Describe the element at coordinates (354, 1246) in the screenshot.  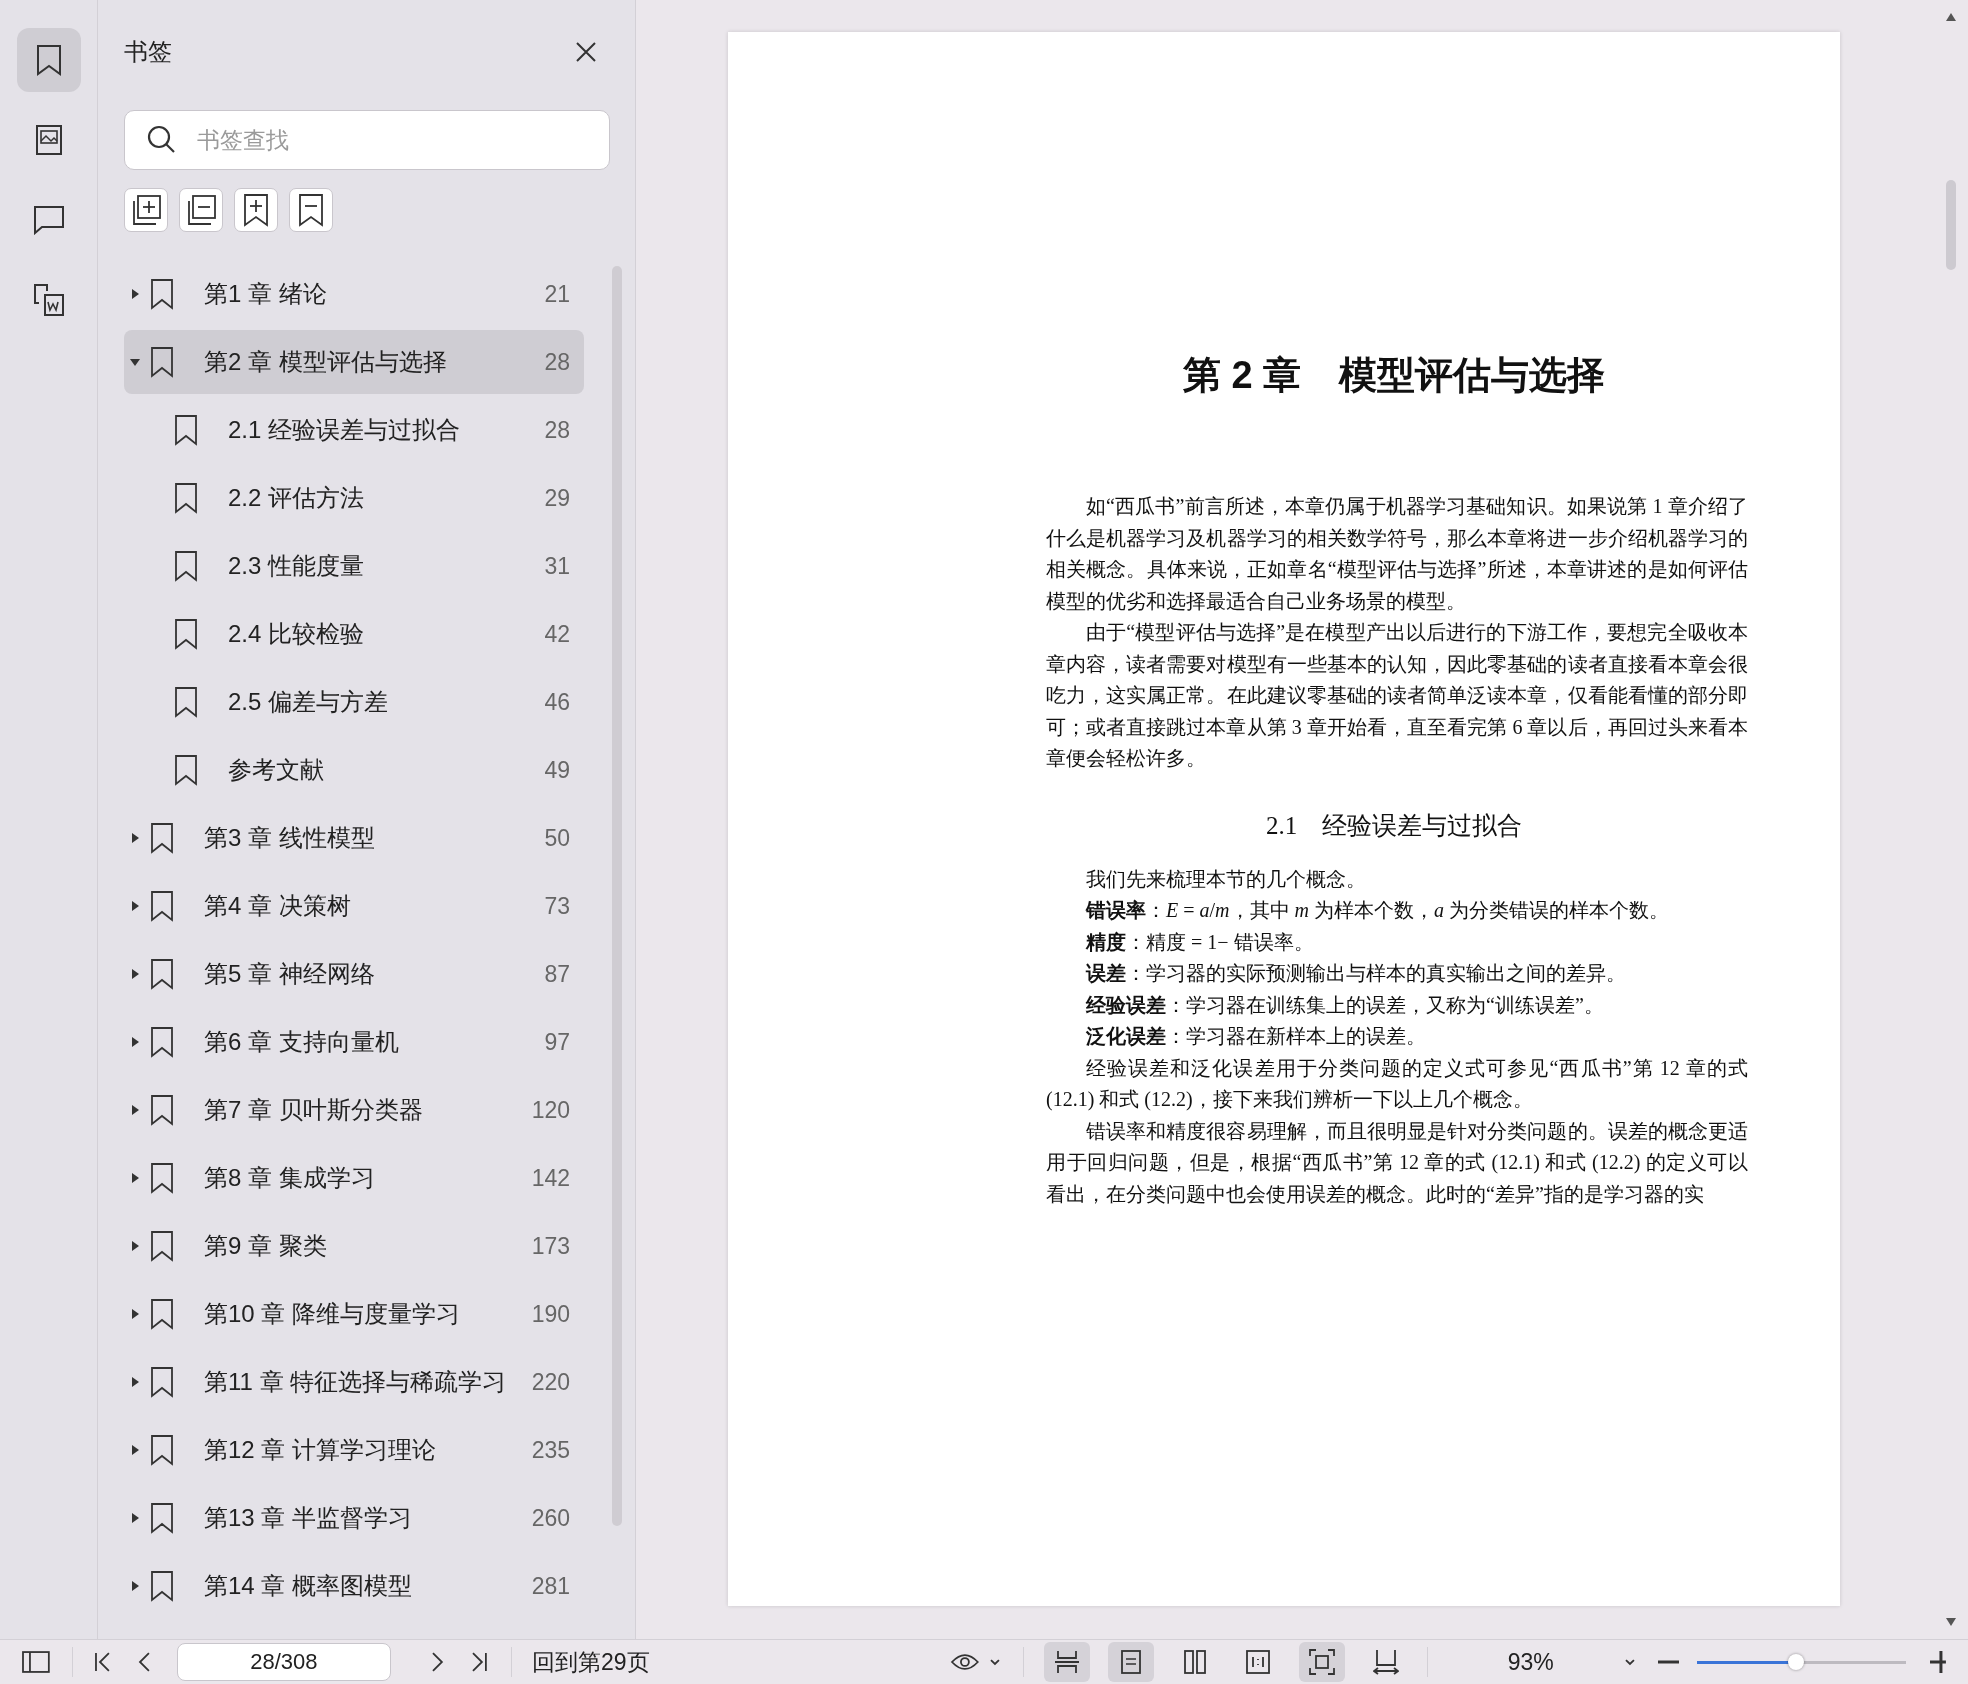
I see `bookmark-item: 第9 章 聚类 173` at that location.